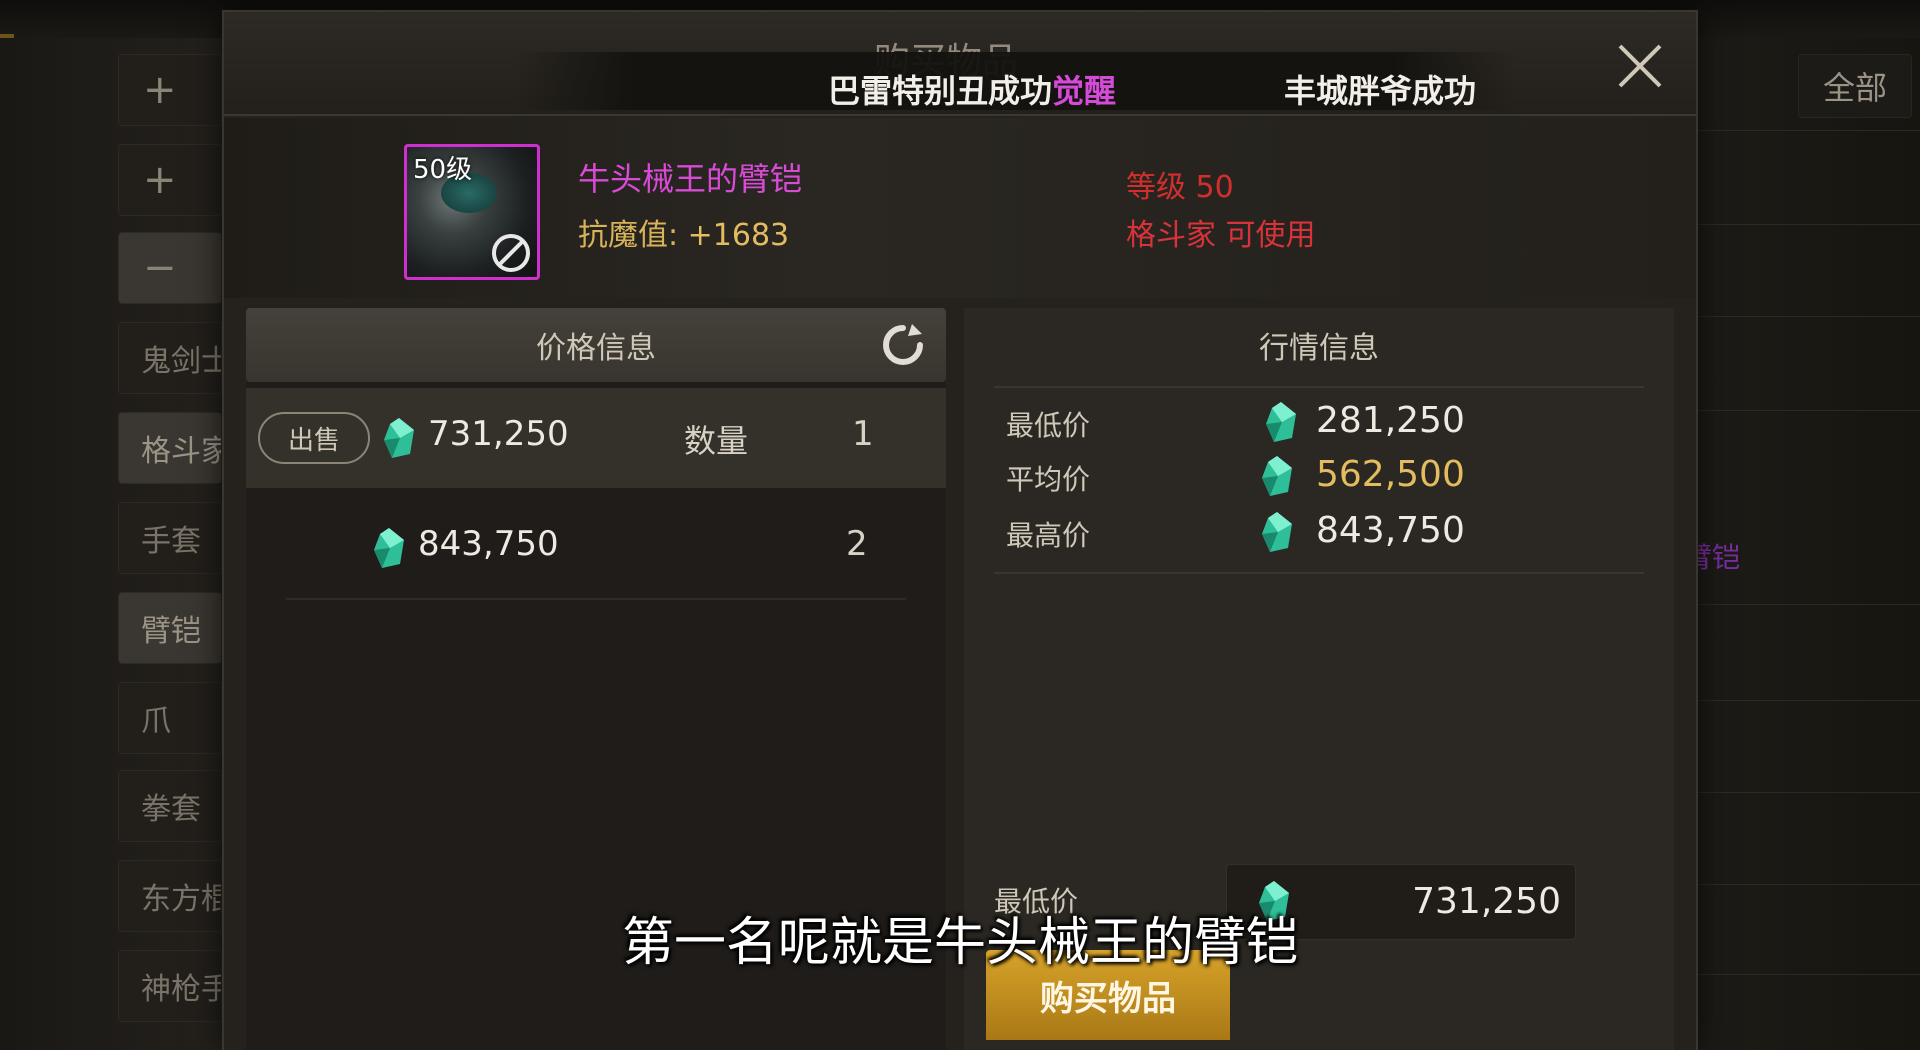  I want to click on min-price-value: 281,250, so click(1390, 420).